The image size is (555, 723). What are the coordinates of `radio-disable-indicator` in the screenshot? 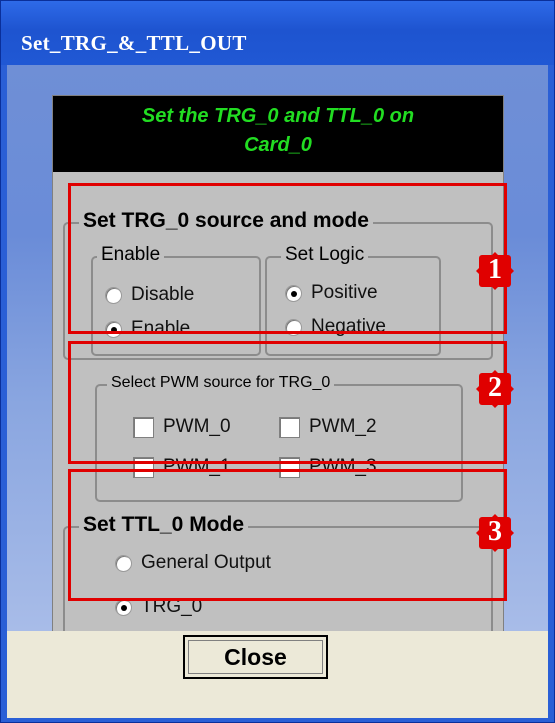 It's located at (113, 295).